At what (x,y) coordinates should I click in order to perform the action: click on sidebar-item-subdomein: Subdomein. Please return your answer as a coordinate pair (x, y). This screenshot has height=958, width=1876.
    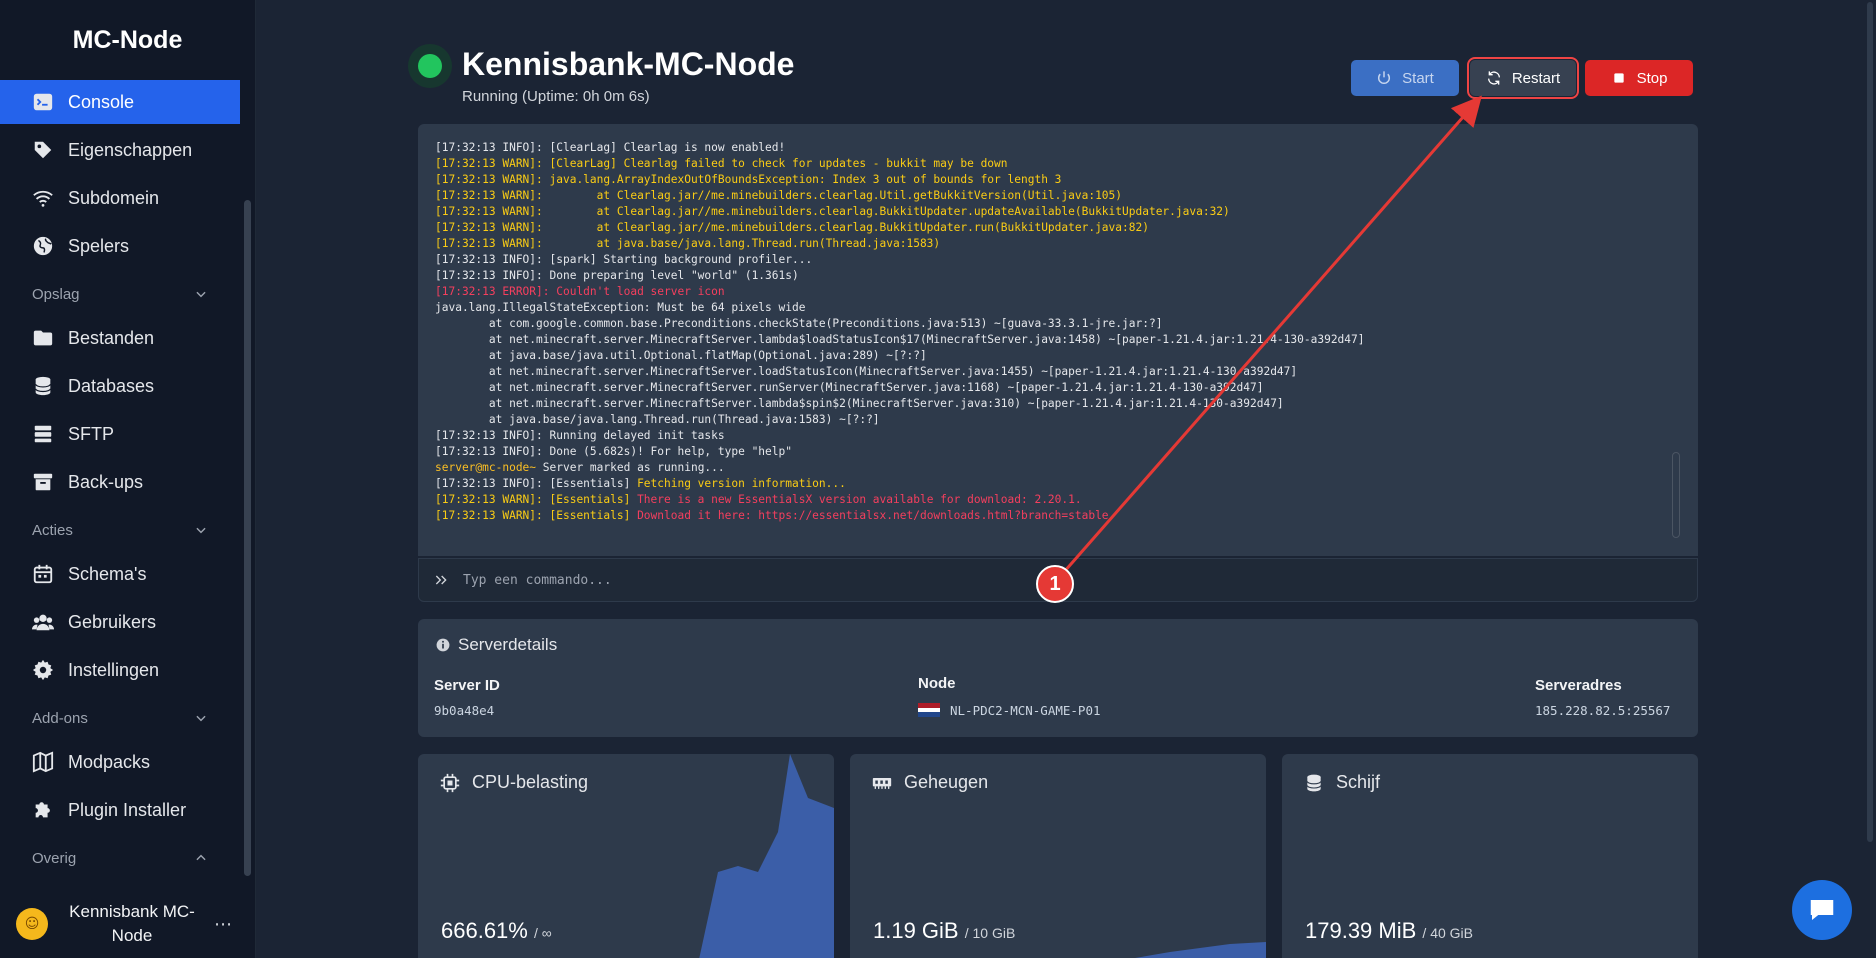
    Looking at the image, I should click on (120, 198).